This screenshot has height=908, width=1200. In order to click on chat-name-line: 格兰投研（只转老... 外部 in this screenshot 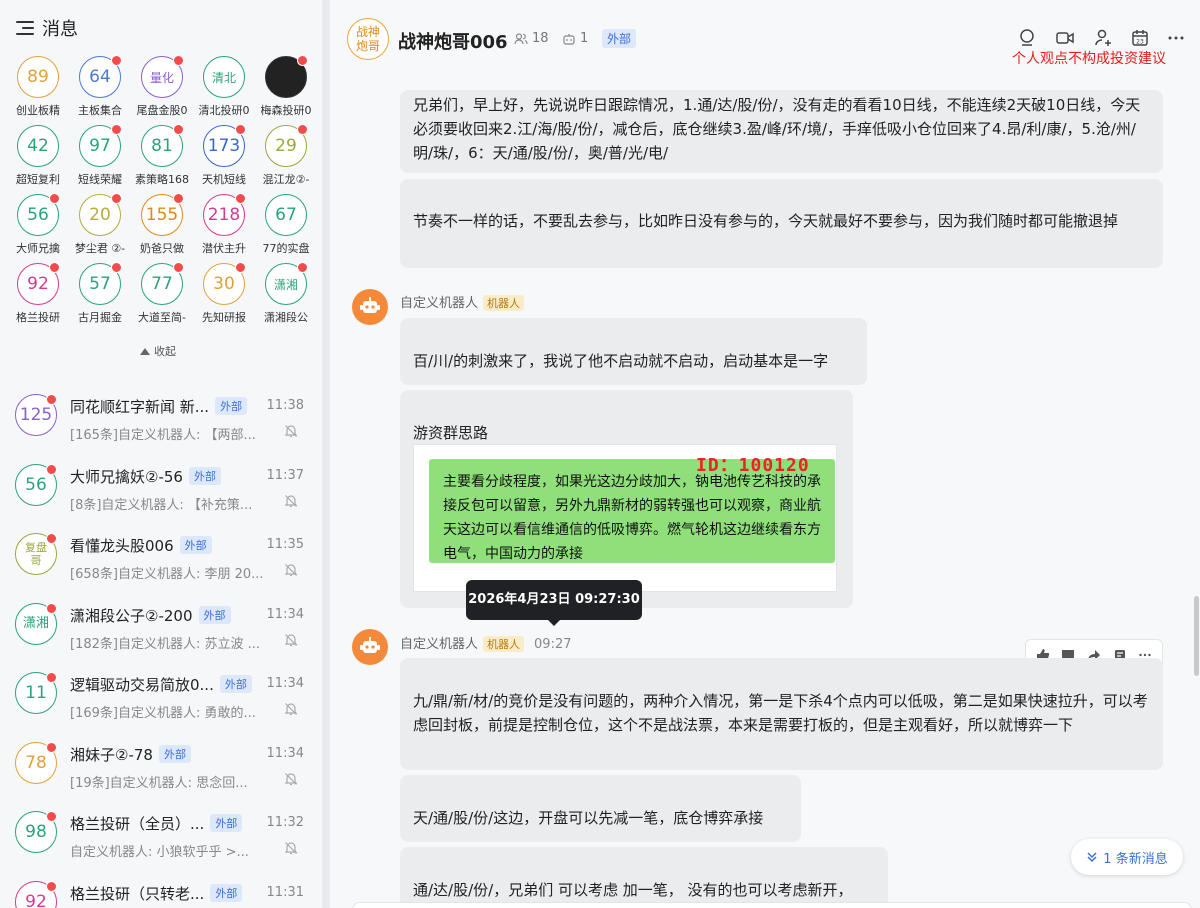, I will do `click(156, 893)`.